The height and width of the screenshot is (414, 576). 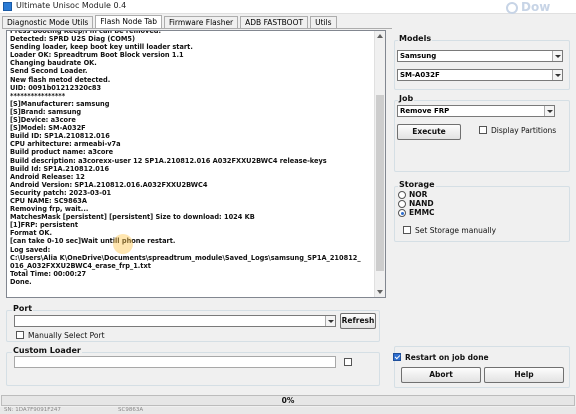 I want to click on manually-select-port-checkbox, so click(x=20, y=335).